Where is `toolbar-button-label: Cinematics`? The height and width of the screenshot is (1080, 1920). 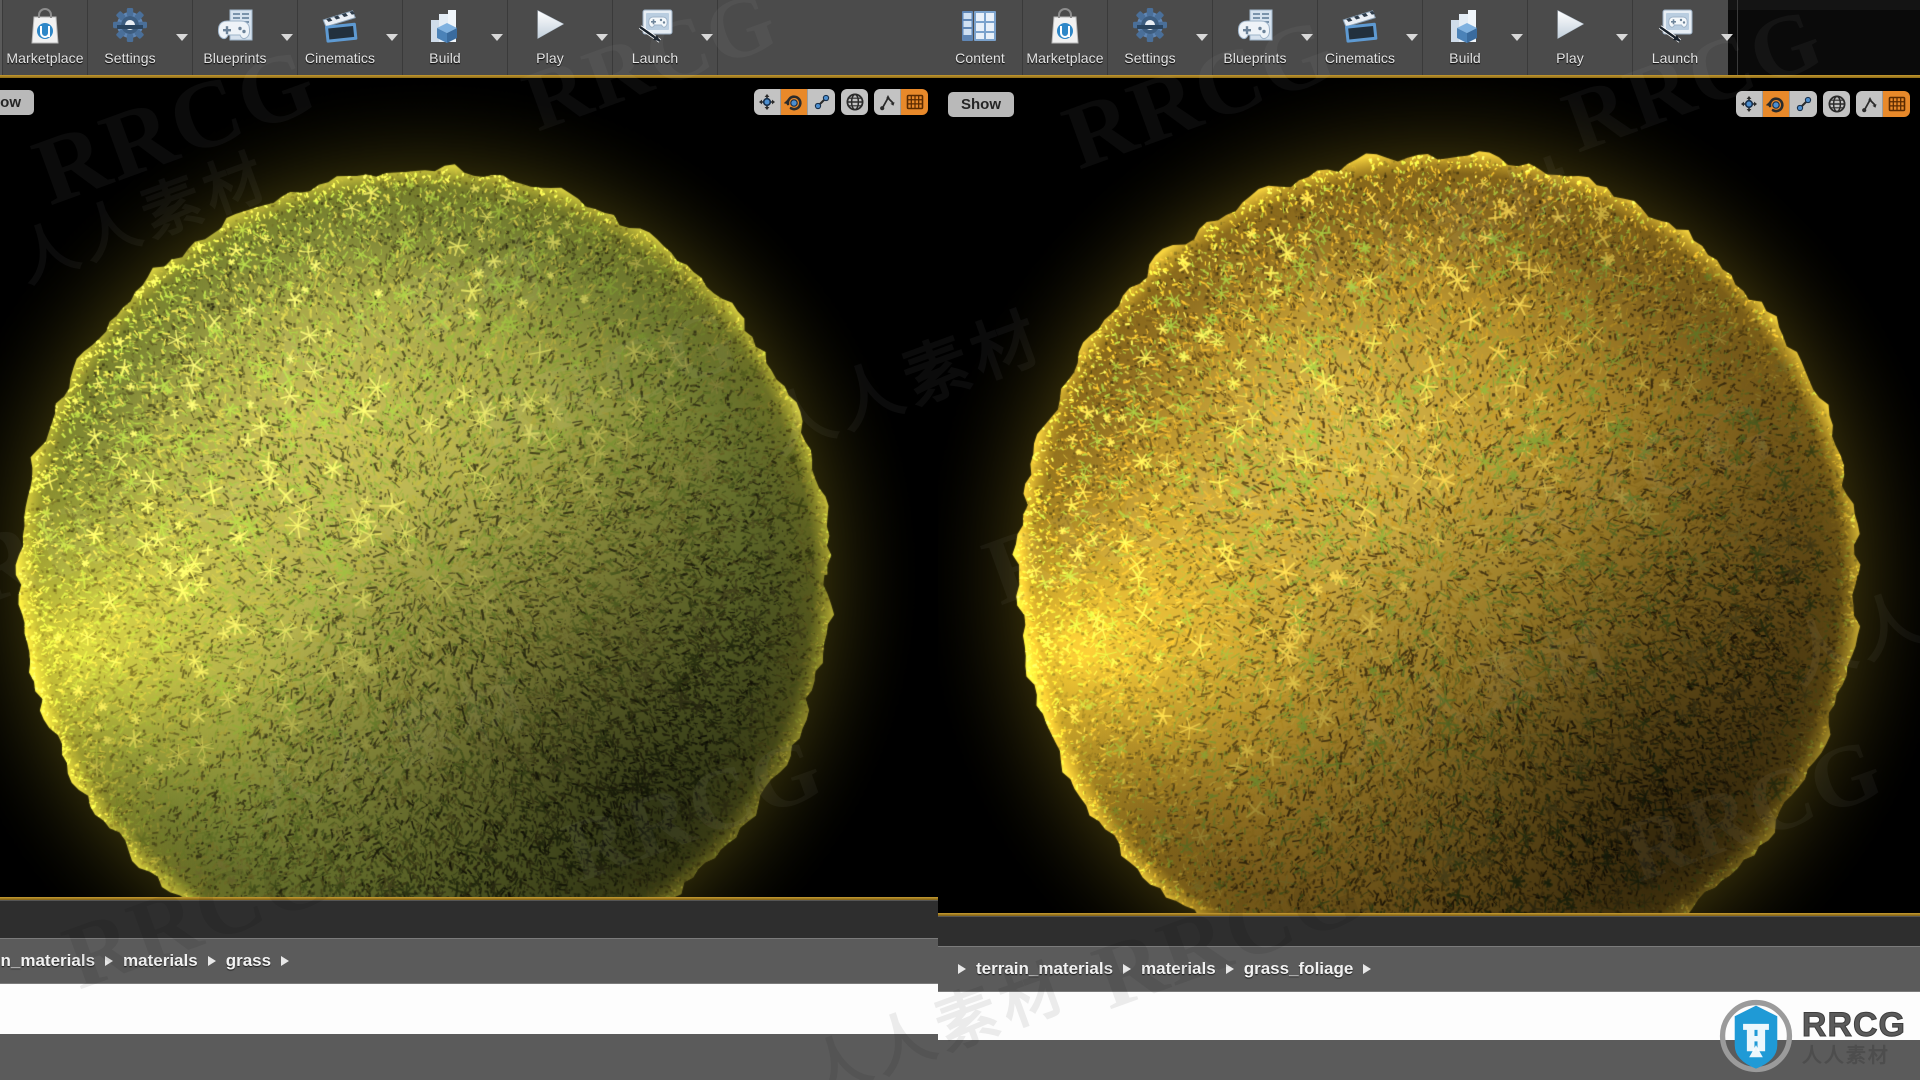
toolbar-button-label: Cinematics is located at coordinates (1360, 58).